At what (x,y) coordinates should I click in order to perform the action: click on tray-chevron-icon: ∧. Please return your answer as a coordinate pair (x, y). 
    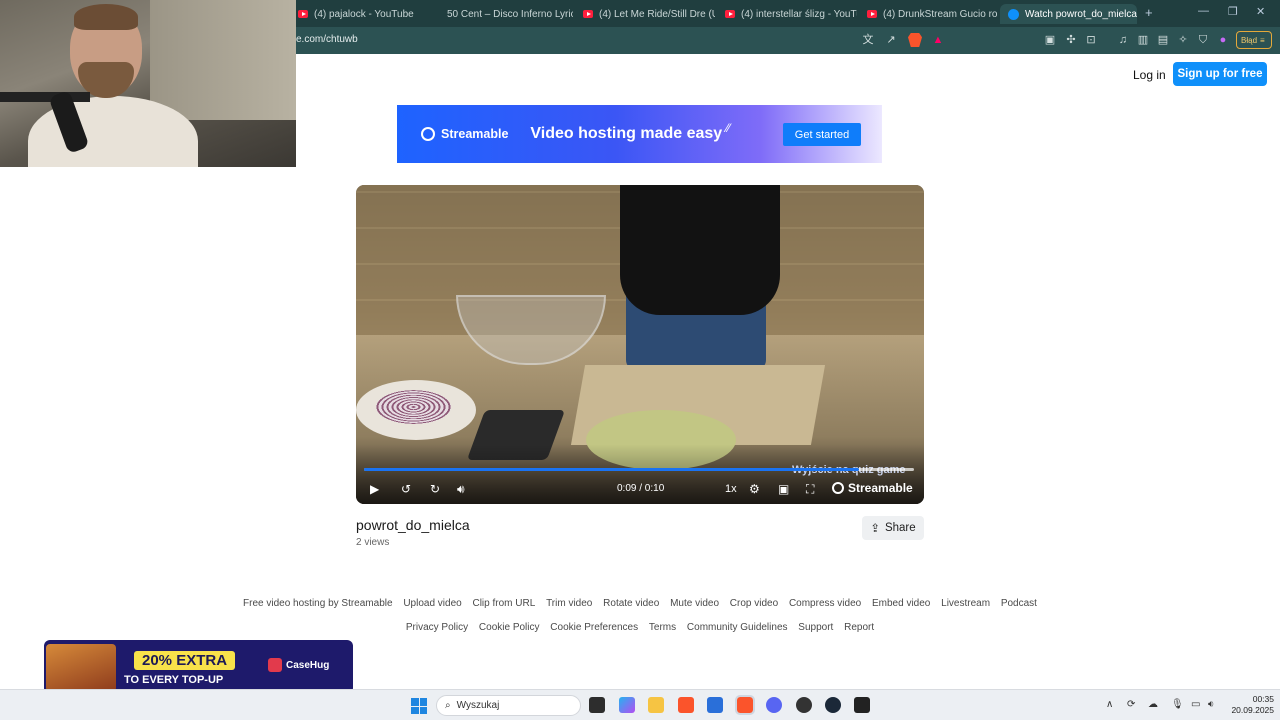
    Looking at the image, I should click on (1109, 704).